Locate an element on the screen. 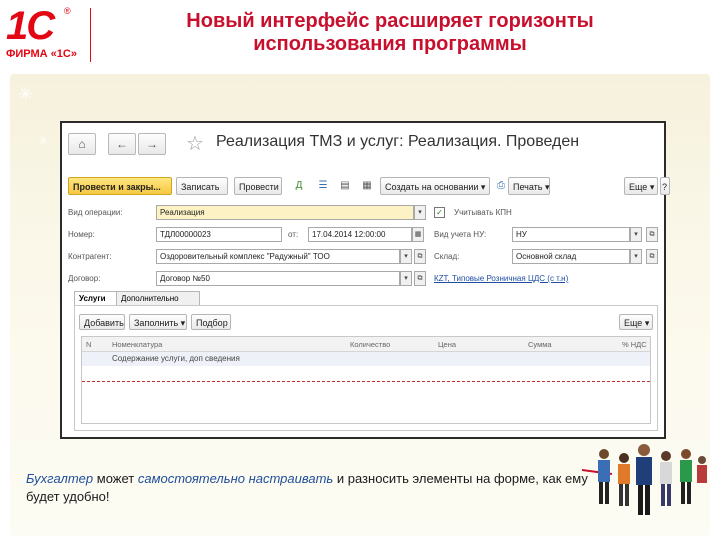 The image size is (720, 540). counterparty-open: ⧉ is located at coordinates (420, 256).